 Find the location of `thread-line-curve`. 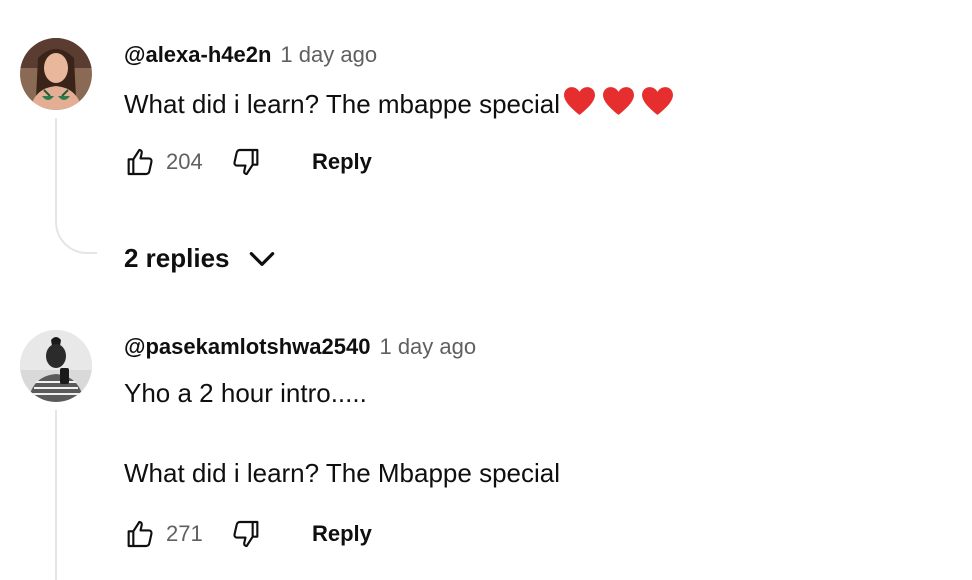

thread-line-curve is located at coordinates (76, 227).